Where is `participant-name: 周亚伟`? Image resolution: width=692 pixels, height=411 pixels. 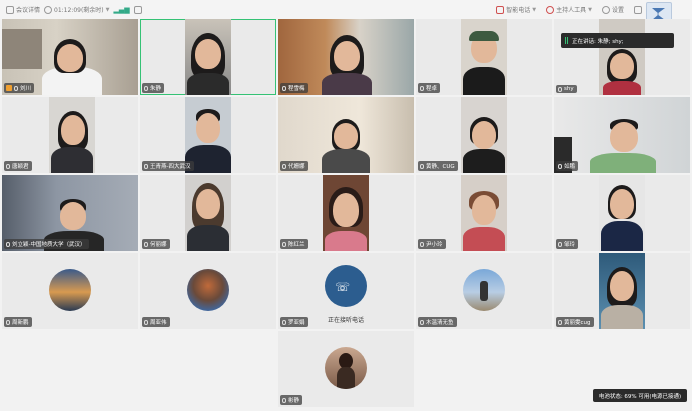 participant-name: 周亚伟 is located at coordinates (156, 322).